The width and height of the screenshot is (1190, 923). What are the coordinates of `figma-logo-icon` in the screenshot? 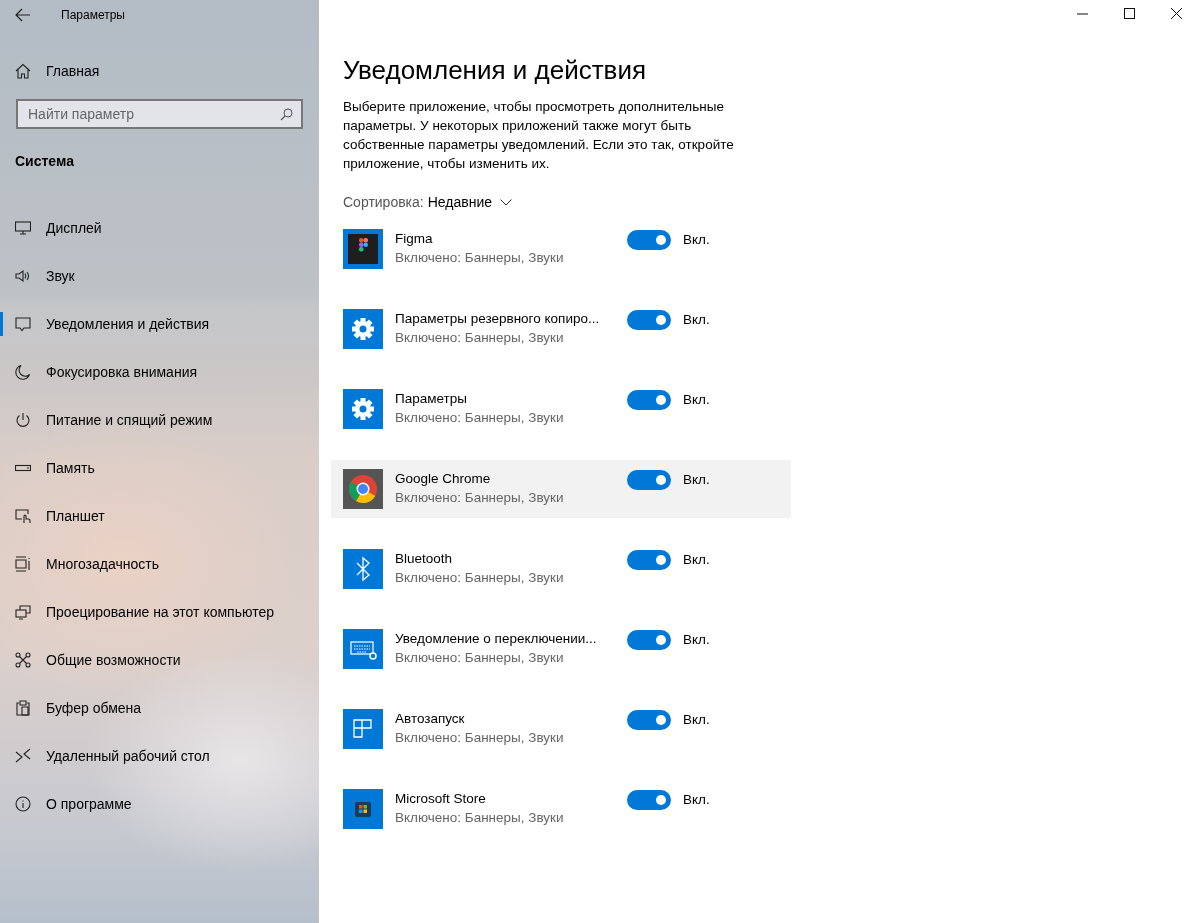 It's located at (363, 249).